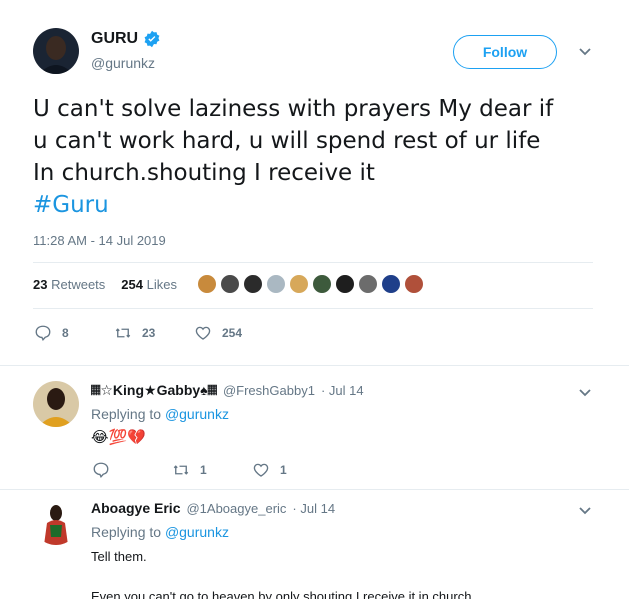  Describe the element at coordinates (189, 470) in the screenshot. I see `reply-retweet-action: 1` at that location.